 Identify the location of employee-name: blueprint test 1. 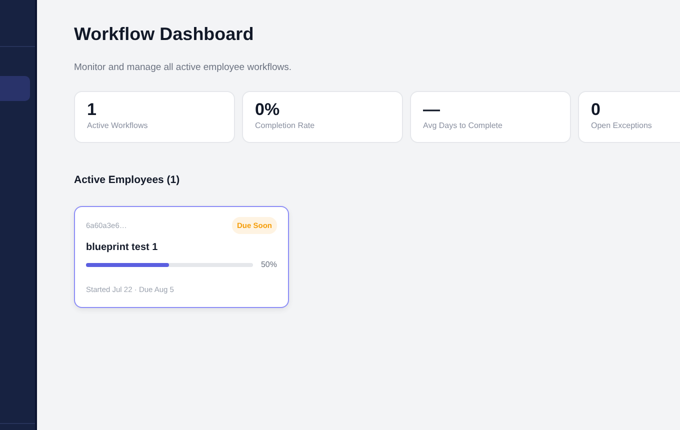
(122, 248).